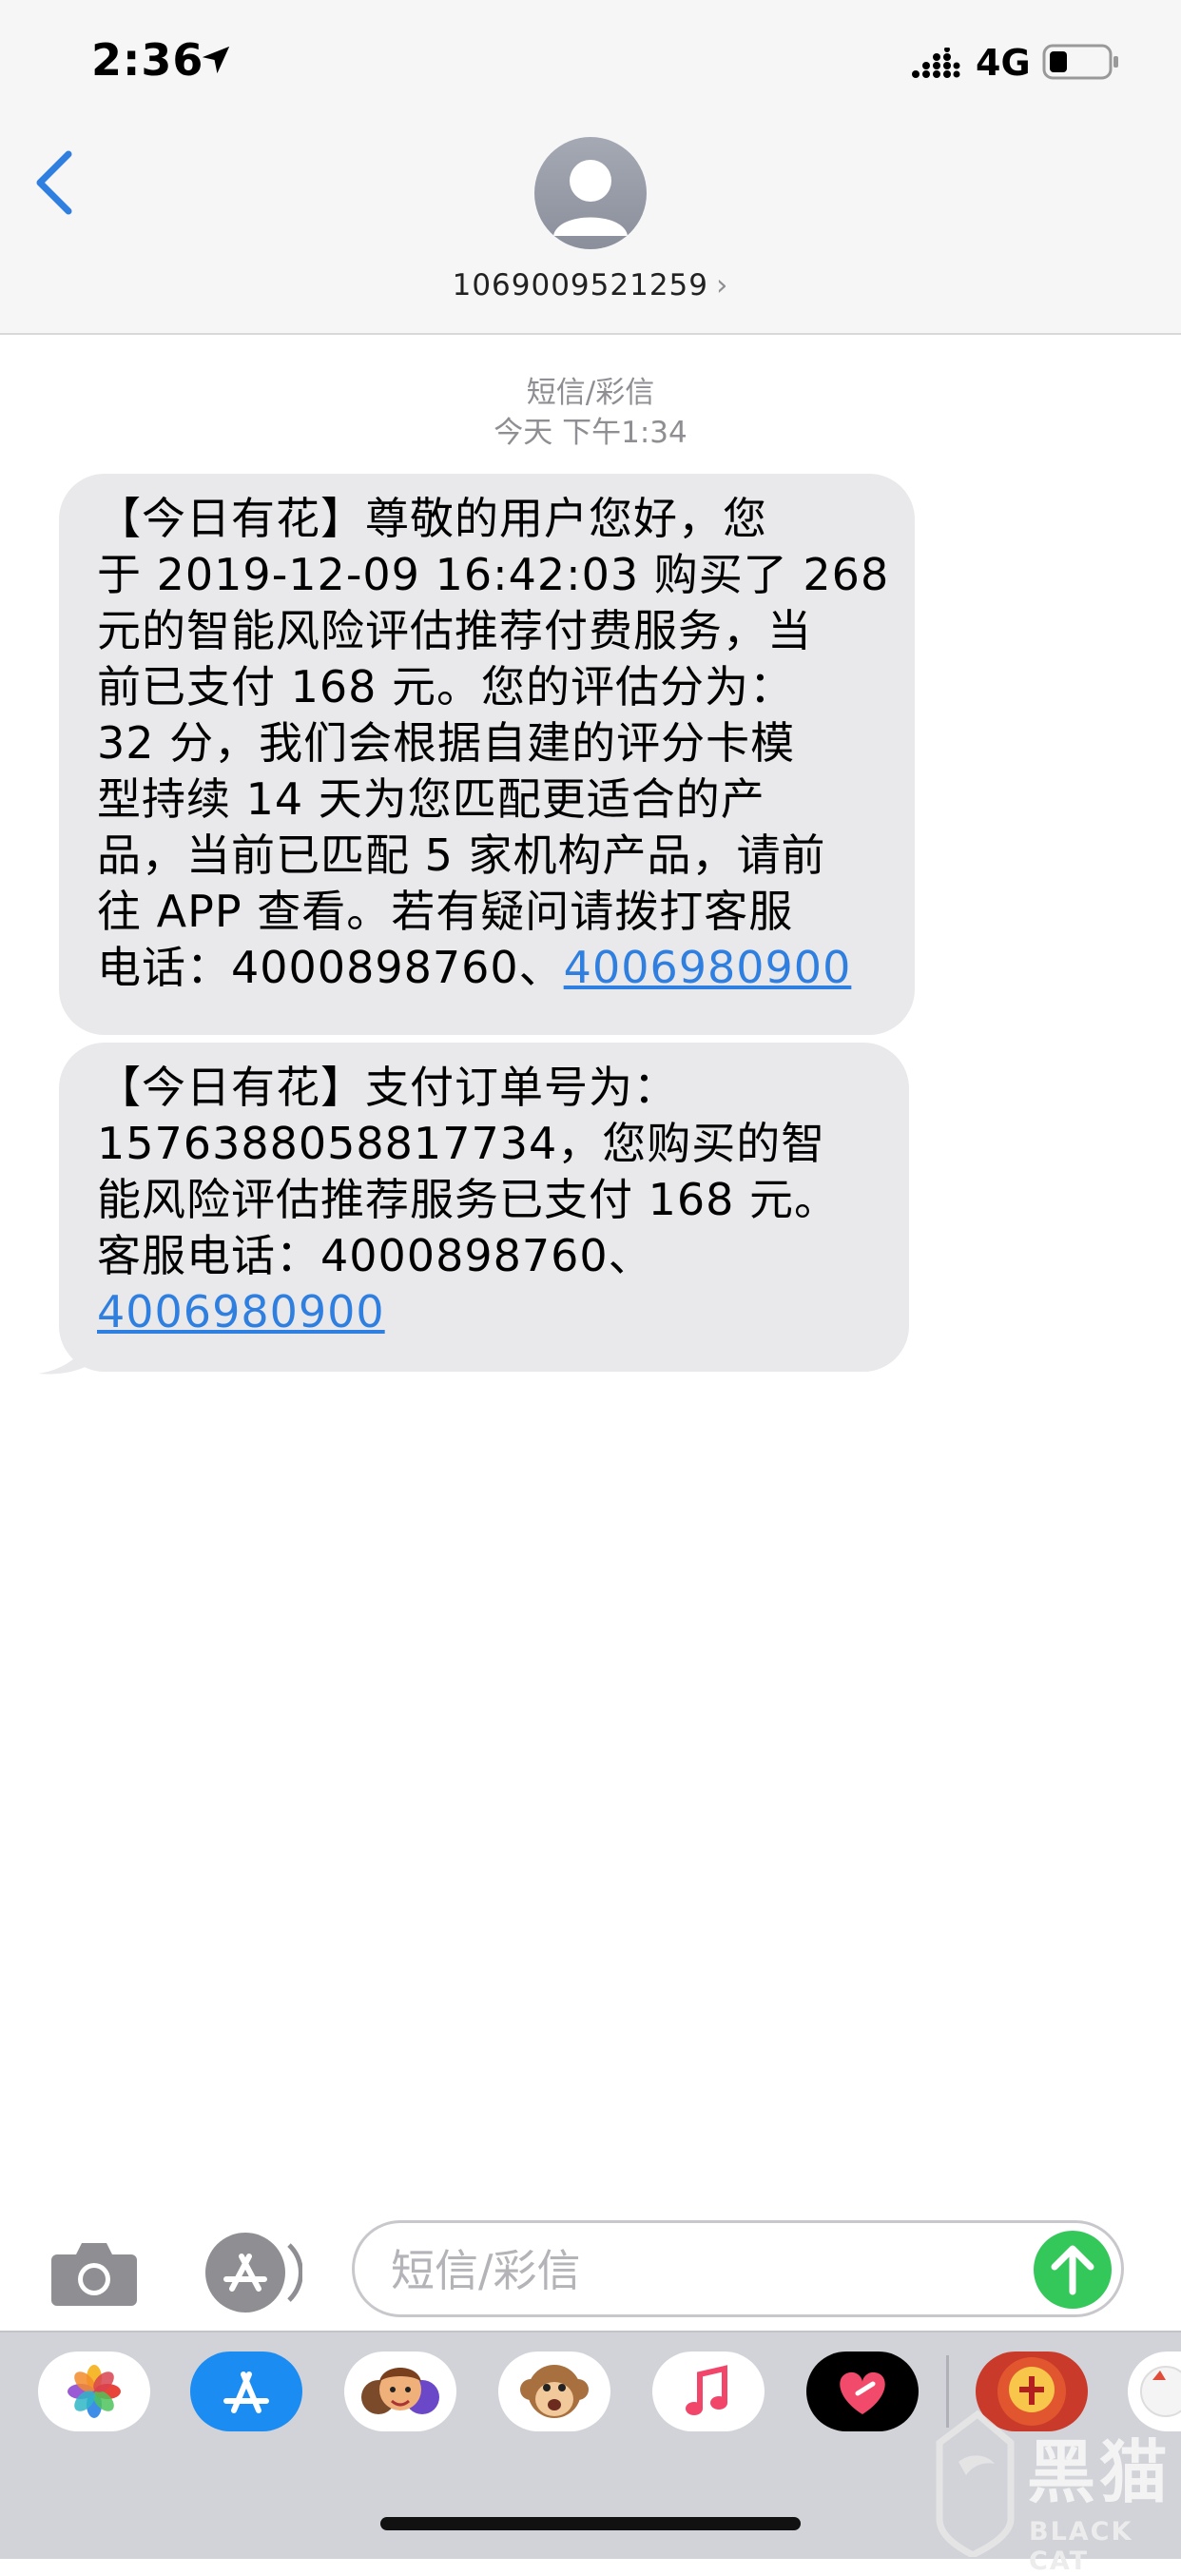 The height and width of the screenshot is (2576, 1181). I want to click on message-line: 品，当前已匹配 5 家机构产品，请前, so click(461, 855).